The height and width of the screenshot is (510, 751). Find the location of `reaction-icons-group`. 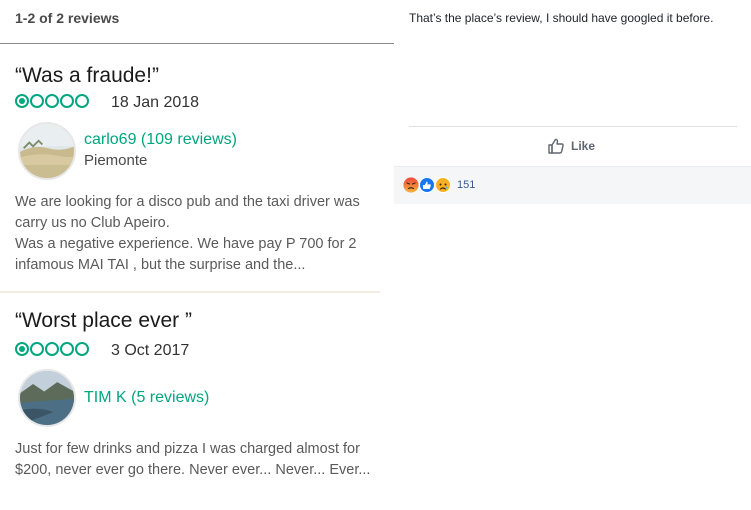

reaction-icons-group is located at coordinates (427, 185).